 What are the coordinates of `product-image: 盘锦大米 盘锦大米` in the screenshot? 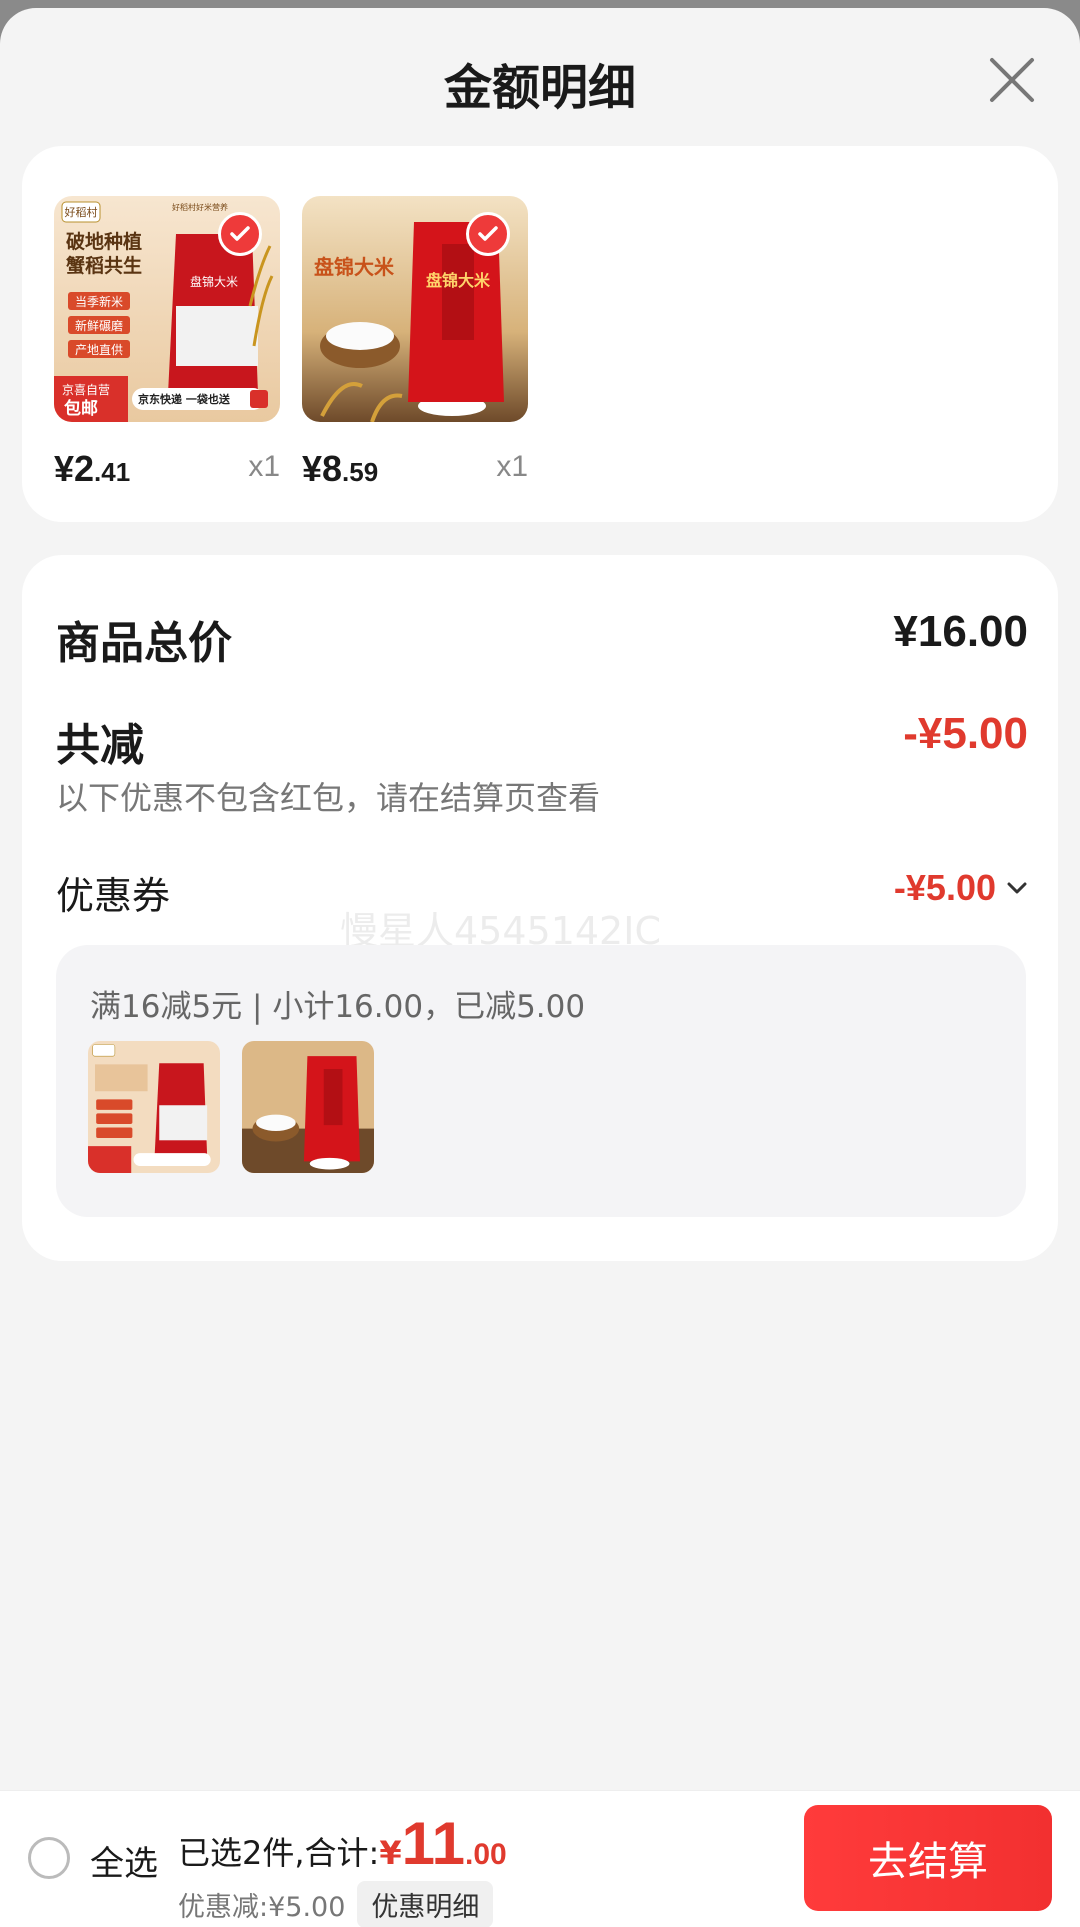 It's located at (415, 309).